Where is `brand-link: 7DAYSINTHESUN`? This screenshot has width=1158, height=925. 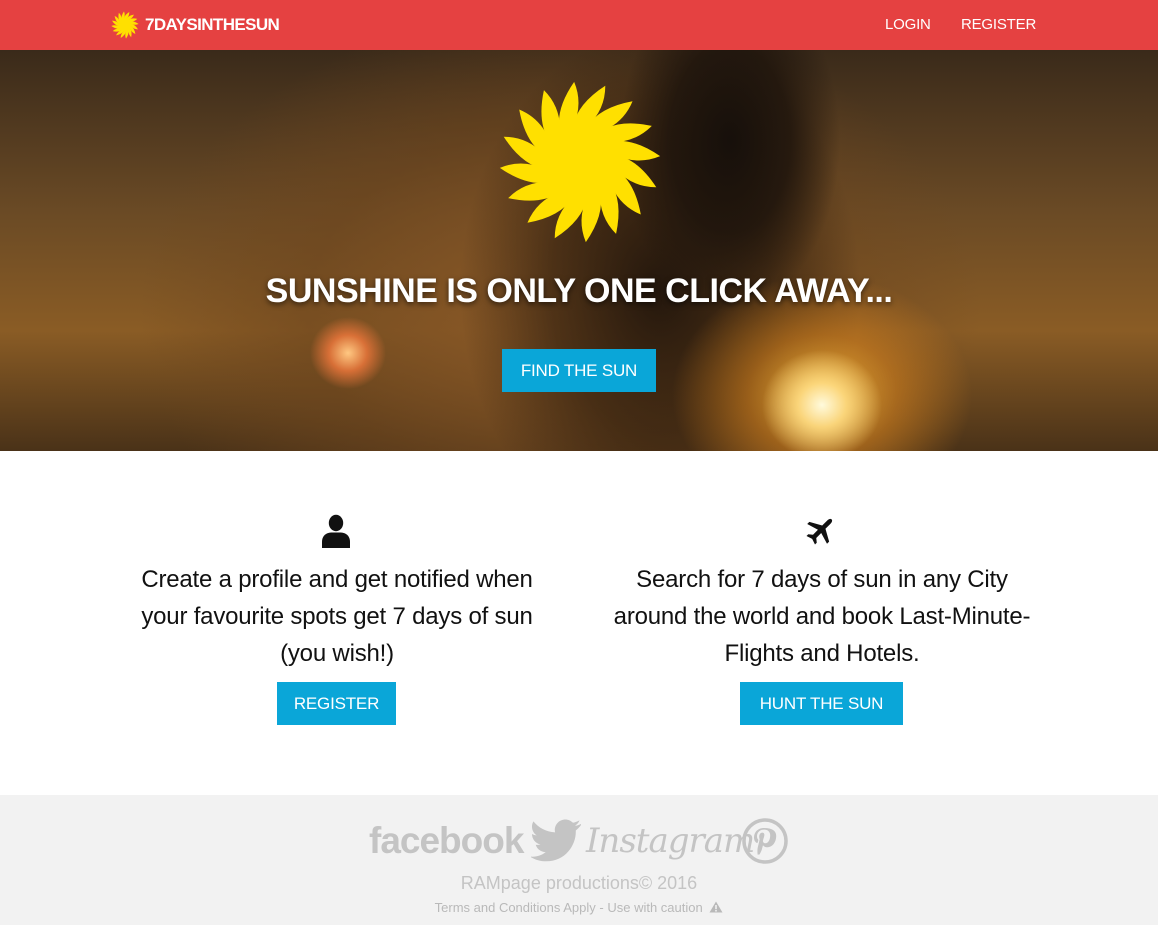 brand-link: 7DAYSINTHESUN is located at coordinates (195, 25).